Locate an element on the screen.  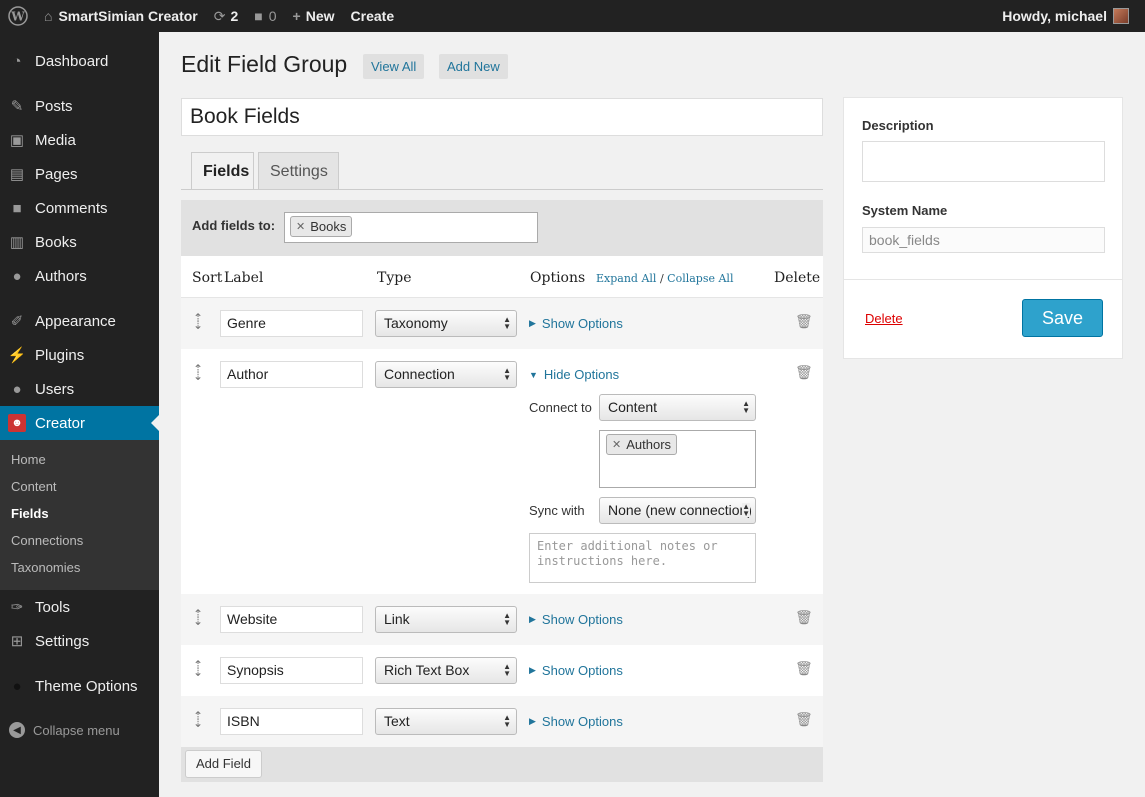
collapse-all-link: Collapse All is located at coordinates (700, 278).